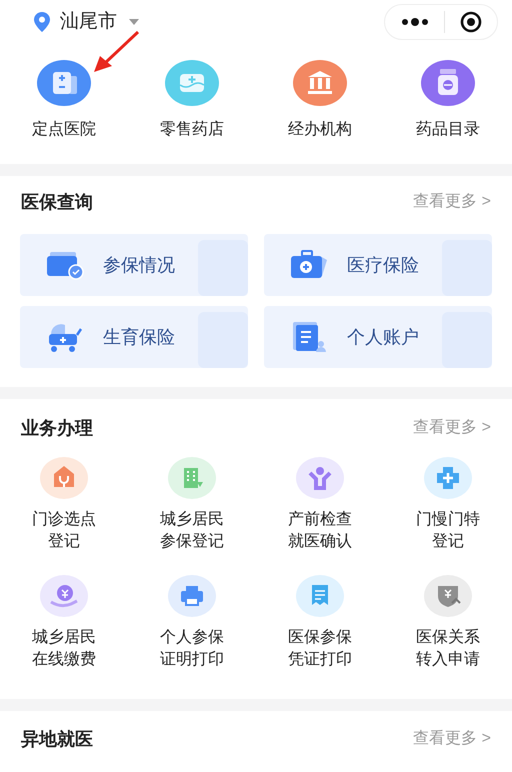 Image resolution: width=512 pixels, height=772 pixels. What do you see at coordinates (134, 22) in the screenshot?
I see `dropdown-caret-icon` at bounding box center [134, 22].